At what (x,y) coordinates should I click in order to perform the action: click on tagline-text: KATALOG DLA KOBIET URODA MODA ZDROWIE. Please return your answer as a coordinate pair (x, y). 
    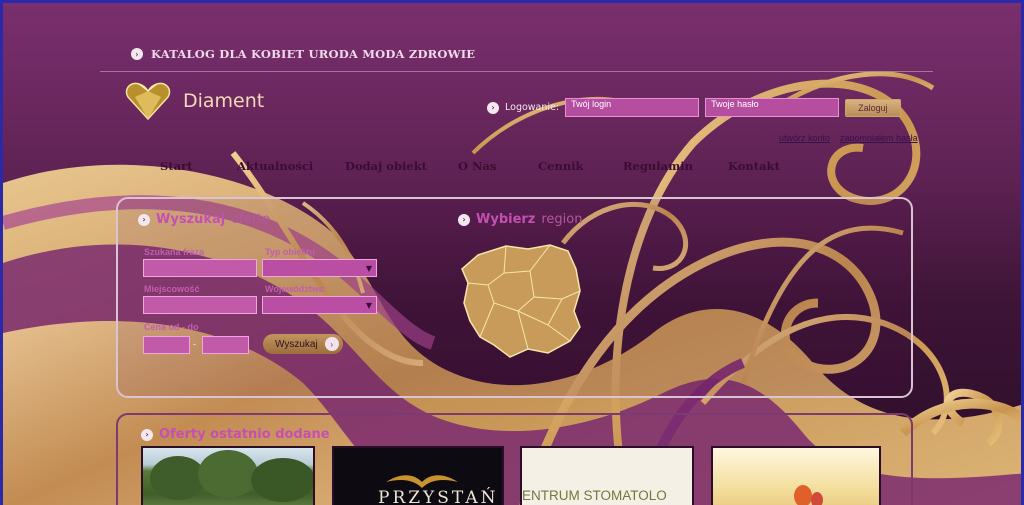
    Looking at the image, I should click on (313, 54).